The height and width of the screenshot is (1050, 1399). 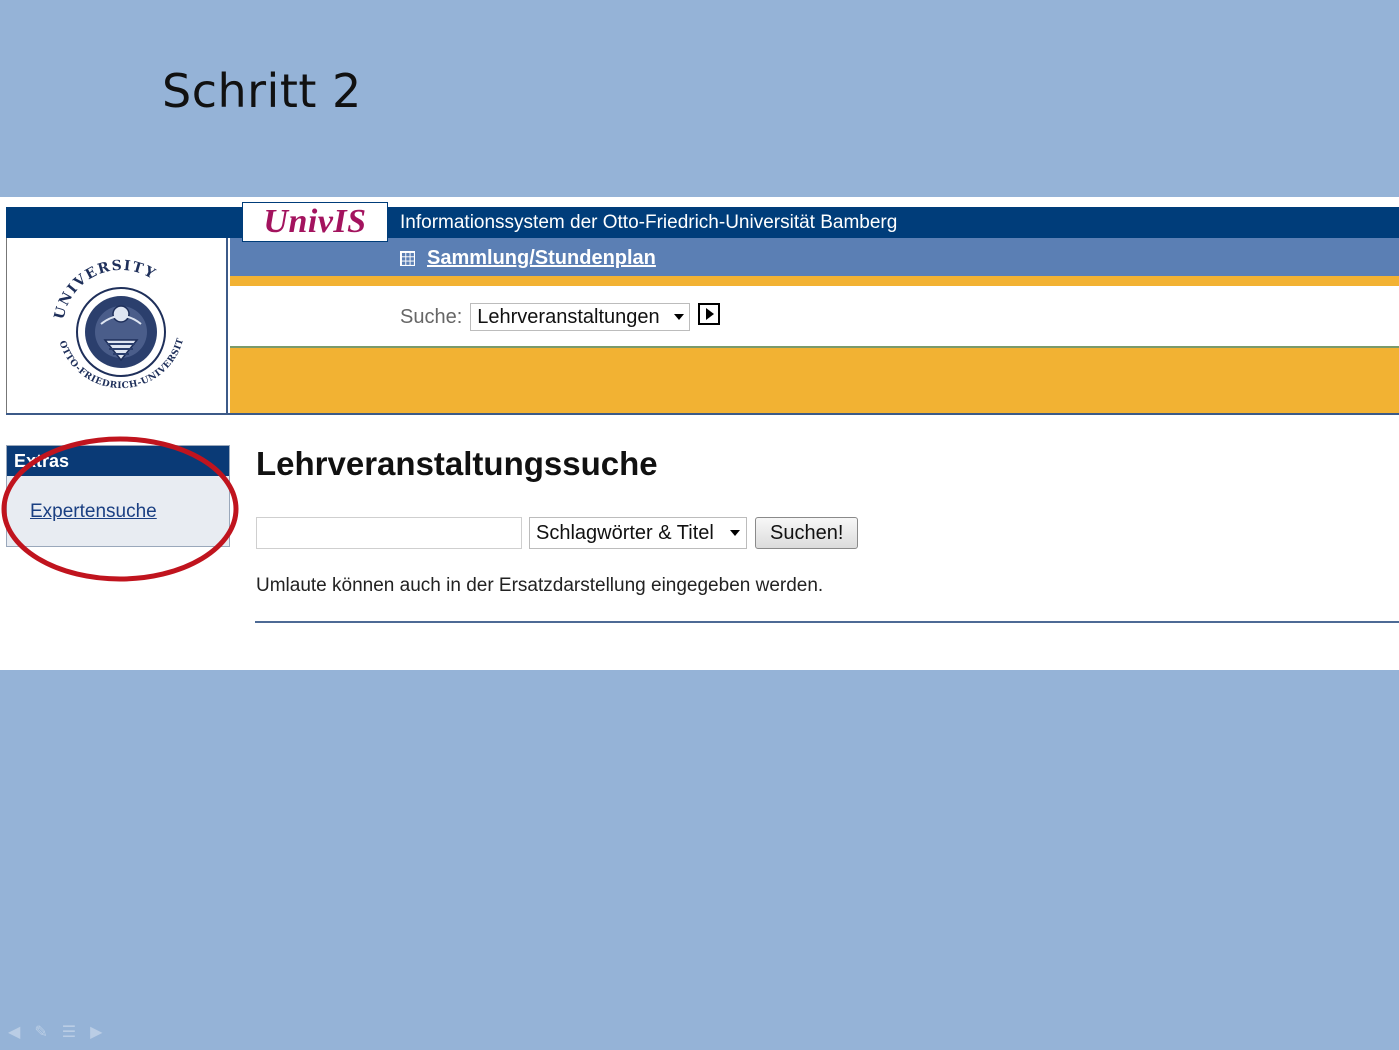 What do you see at coordinates (625, 532) in the screenshot?
I see `search-field-value: Schlagwörter & Titel` at bounding box center [625, 532].